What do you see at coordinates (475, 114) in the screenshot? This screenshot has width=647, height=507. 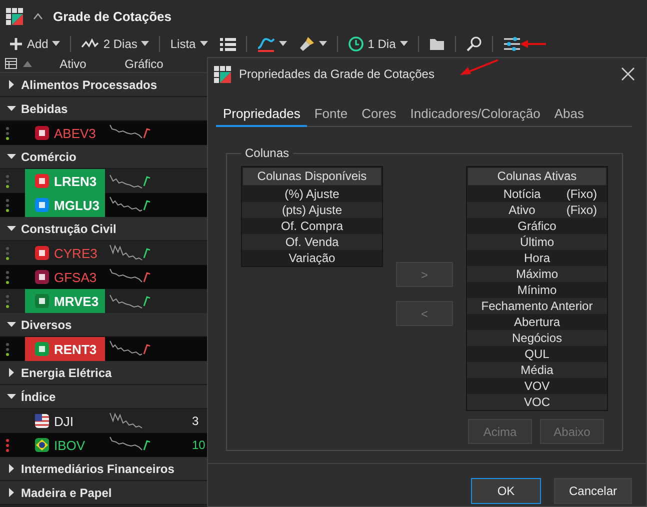 I see `tab: Indicadores/Coloração` at bounding box center [475, 114].